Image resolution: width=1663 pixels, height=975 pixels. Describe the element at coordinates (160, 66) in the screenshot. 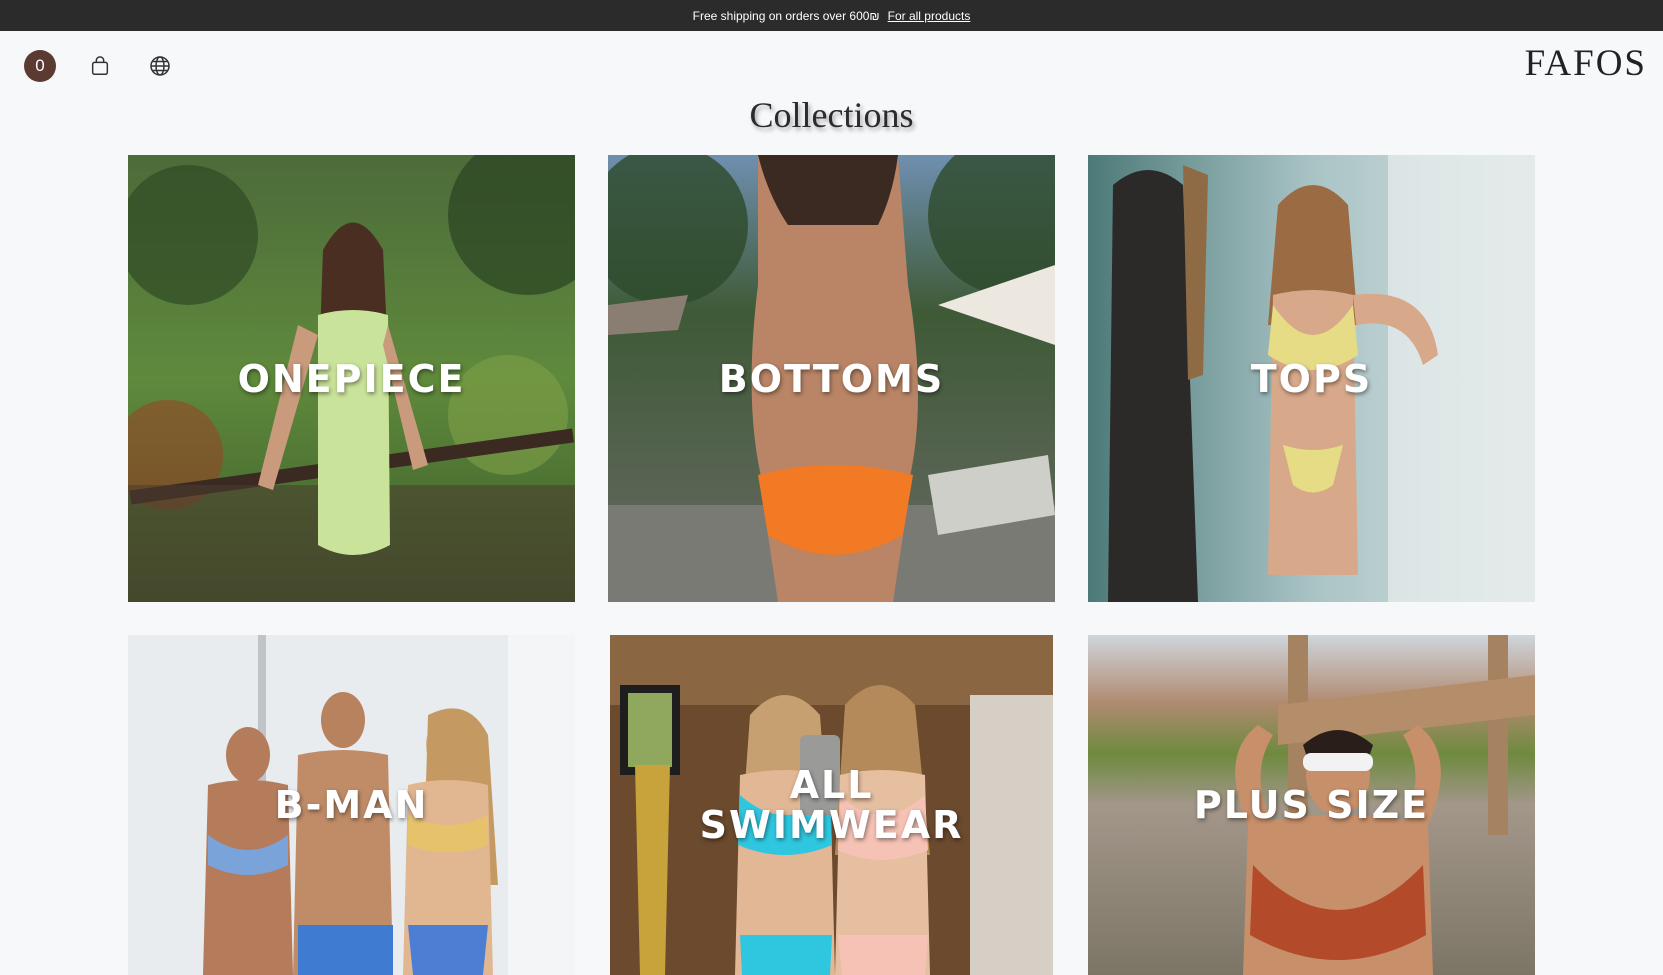

I see `globe-icon` at that location.